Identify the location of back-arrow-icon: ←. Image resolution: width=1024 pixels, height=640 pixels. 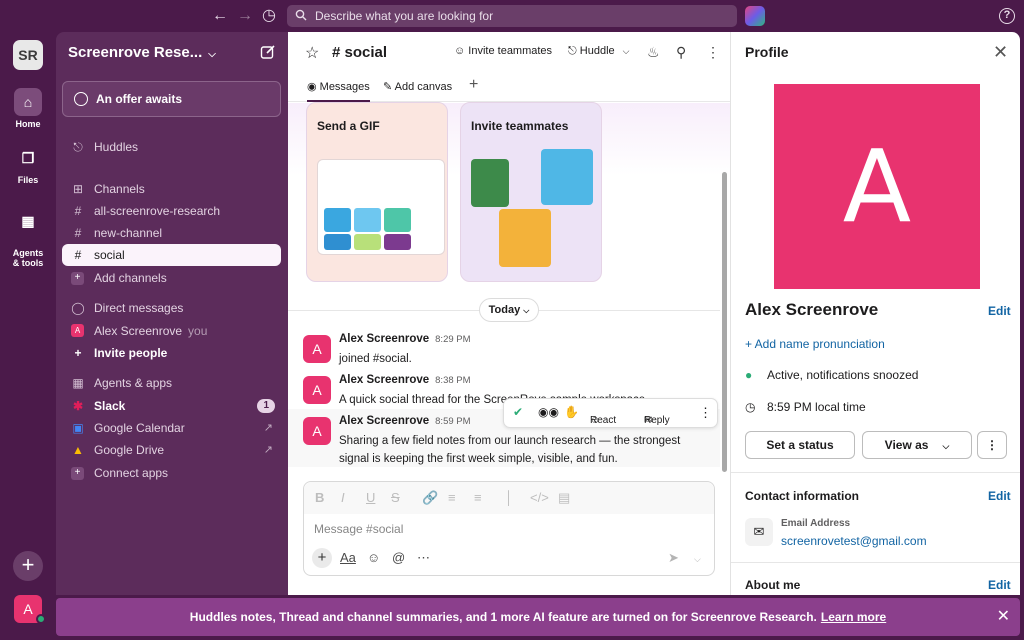
(220, 16).